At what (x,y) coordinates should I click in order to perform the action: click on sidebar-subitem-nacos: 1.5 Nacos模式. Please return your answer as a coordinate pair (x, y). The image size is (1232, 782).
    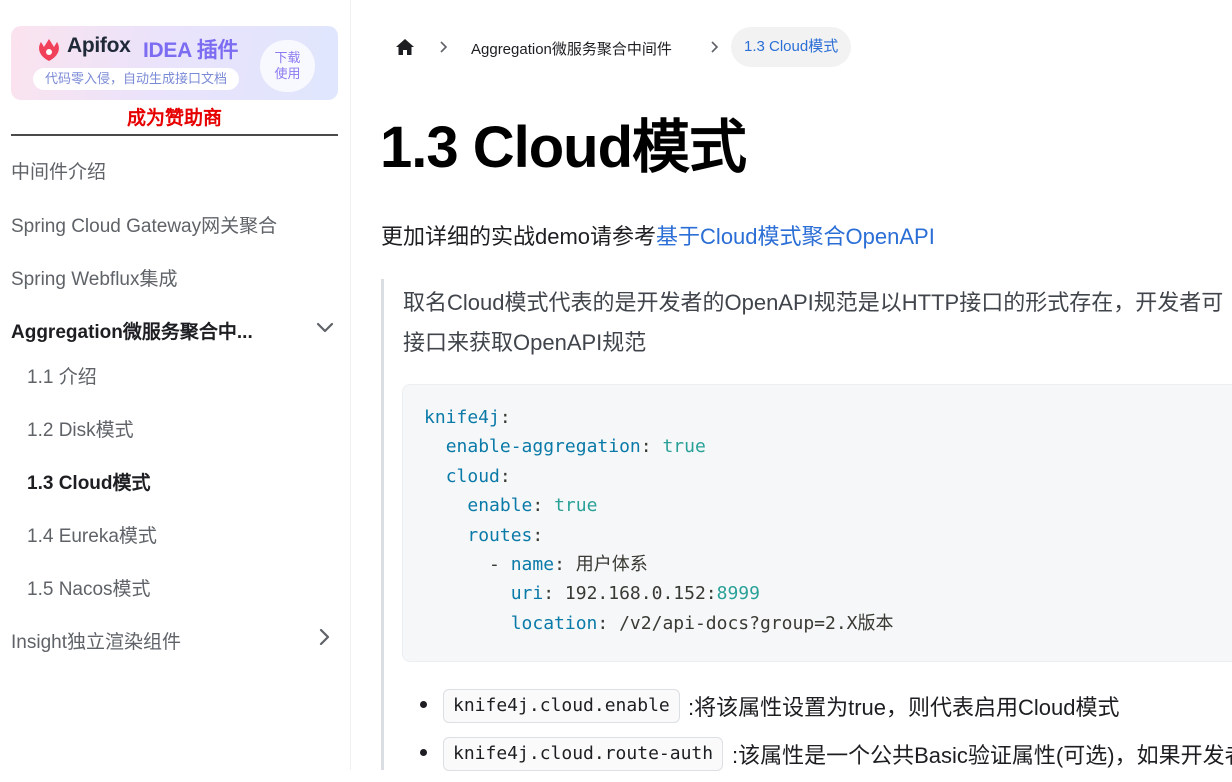
    Looking at the image, I should click on (89, 587).